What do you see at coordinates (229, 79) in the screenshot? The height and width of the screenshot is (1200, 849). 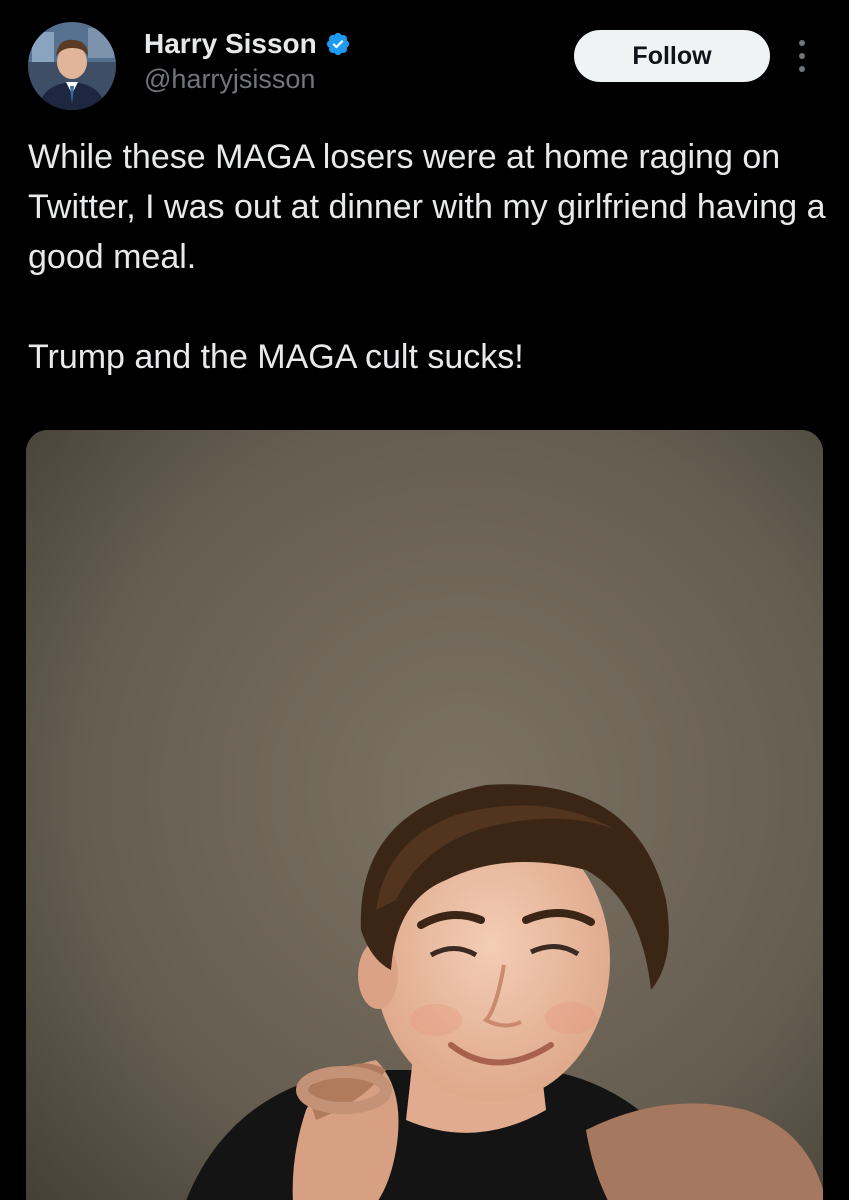 I see `author-handle: @harryjsisson` at bounding box center [229, 79].